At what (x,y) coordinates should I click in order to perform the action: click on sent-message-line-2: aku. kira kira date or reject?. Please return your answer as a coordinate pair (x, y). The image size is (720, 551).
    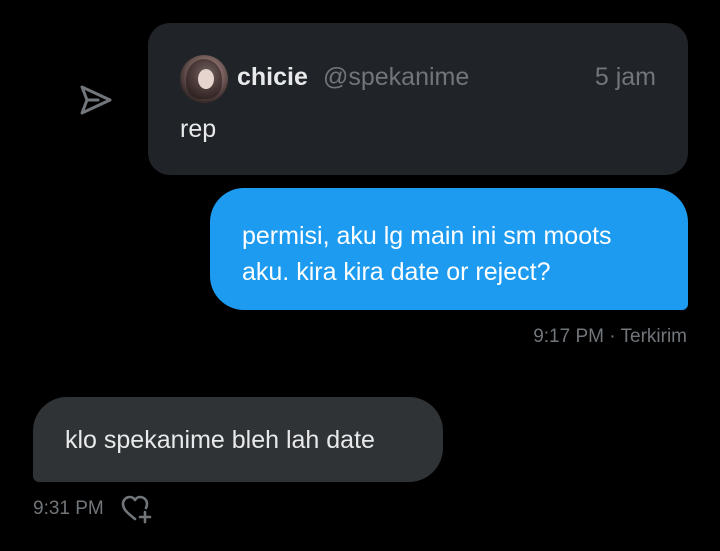
    Looking at the image, I should click on (396, 272).